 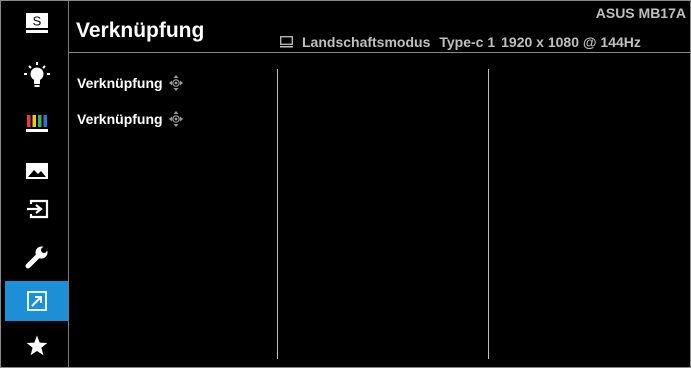 I want to click on sidebar-item-splendid: S, so click(x=36, y=23).